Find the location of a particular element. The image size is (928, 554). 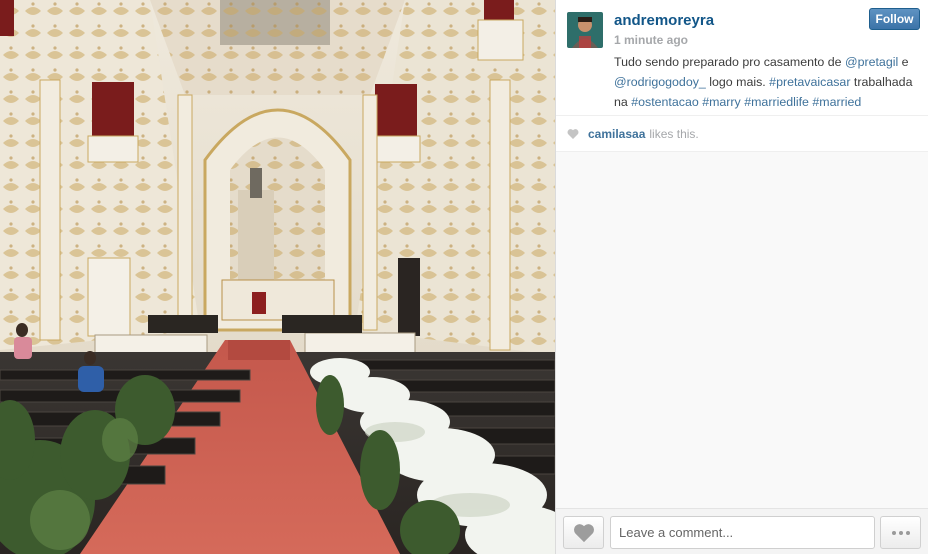

like-button is located at coordinates (583, 532).